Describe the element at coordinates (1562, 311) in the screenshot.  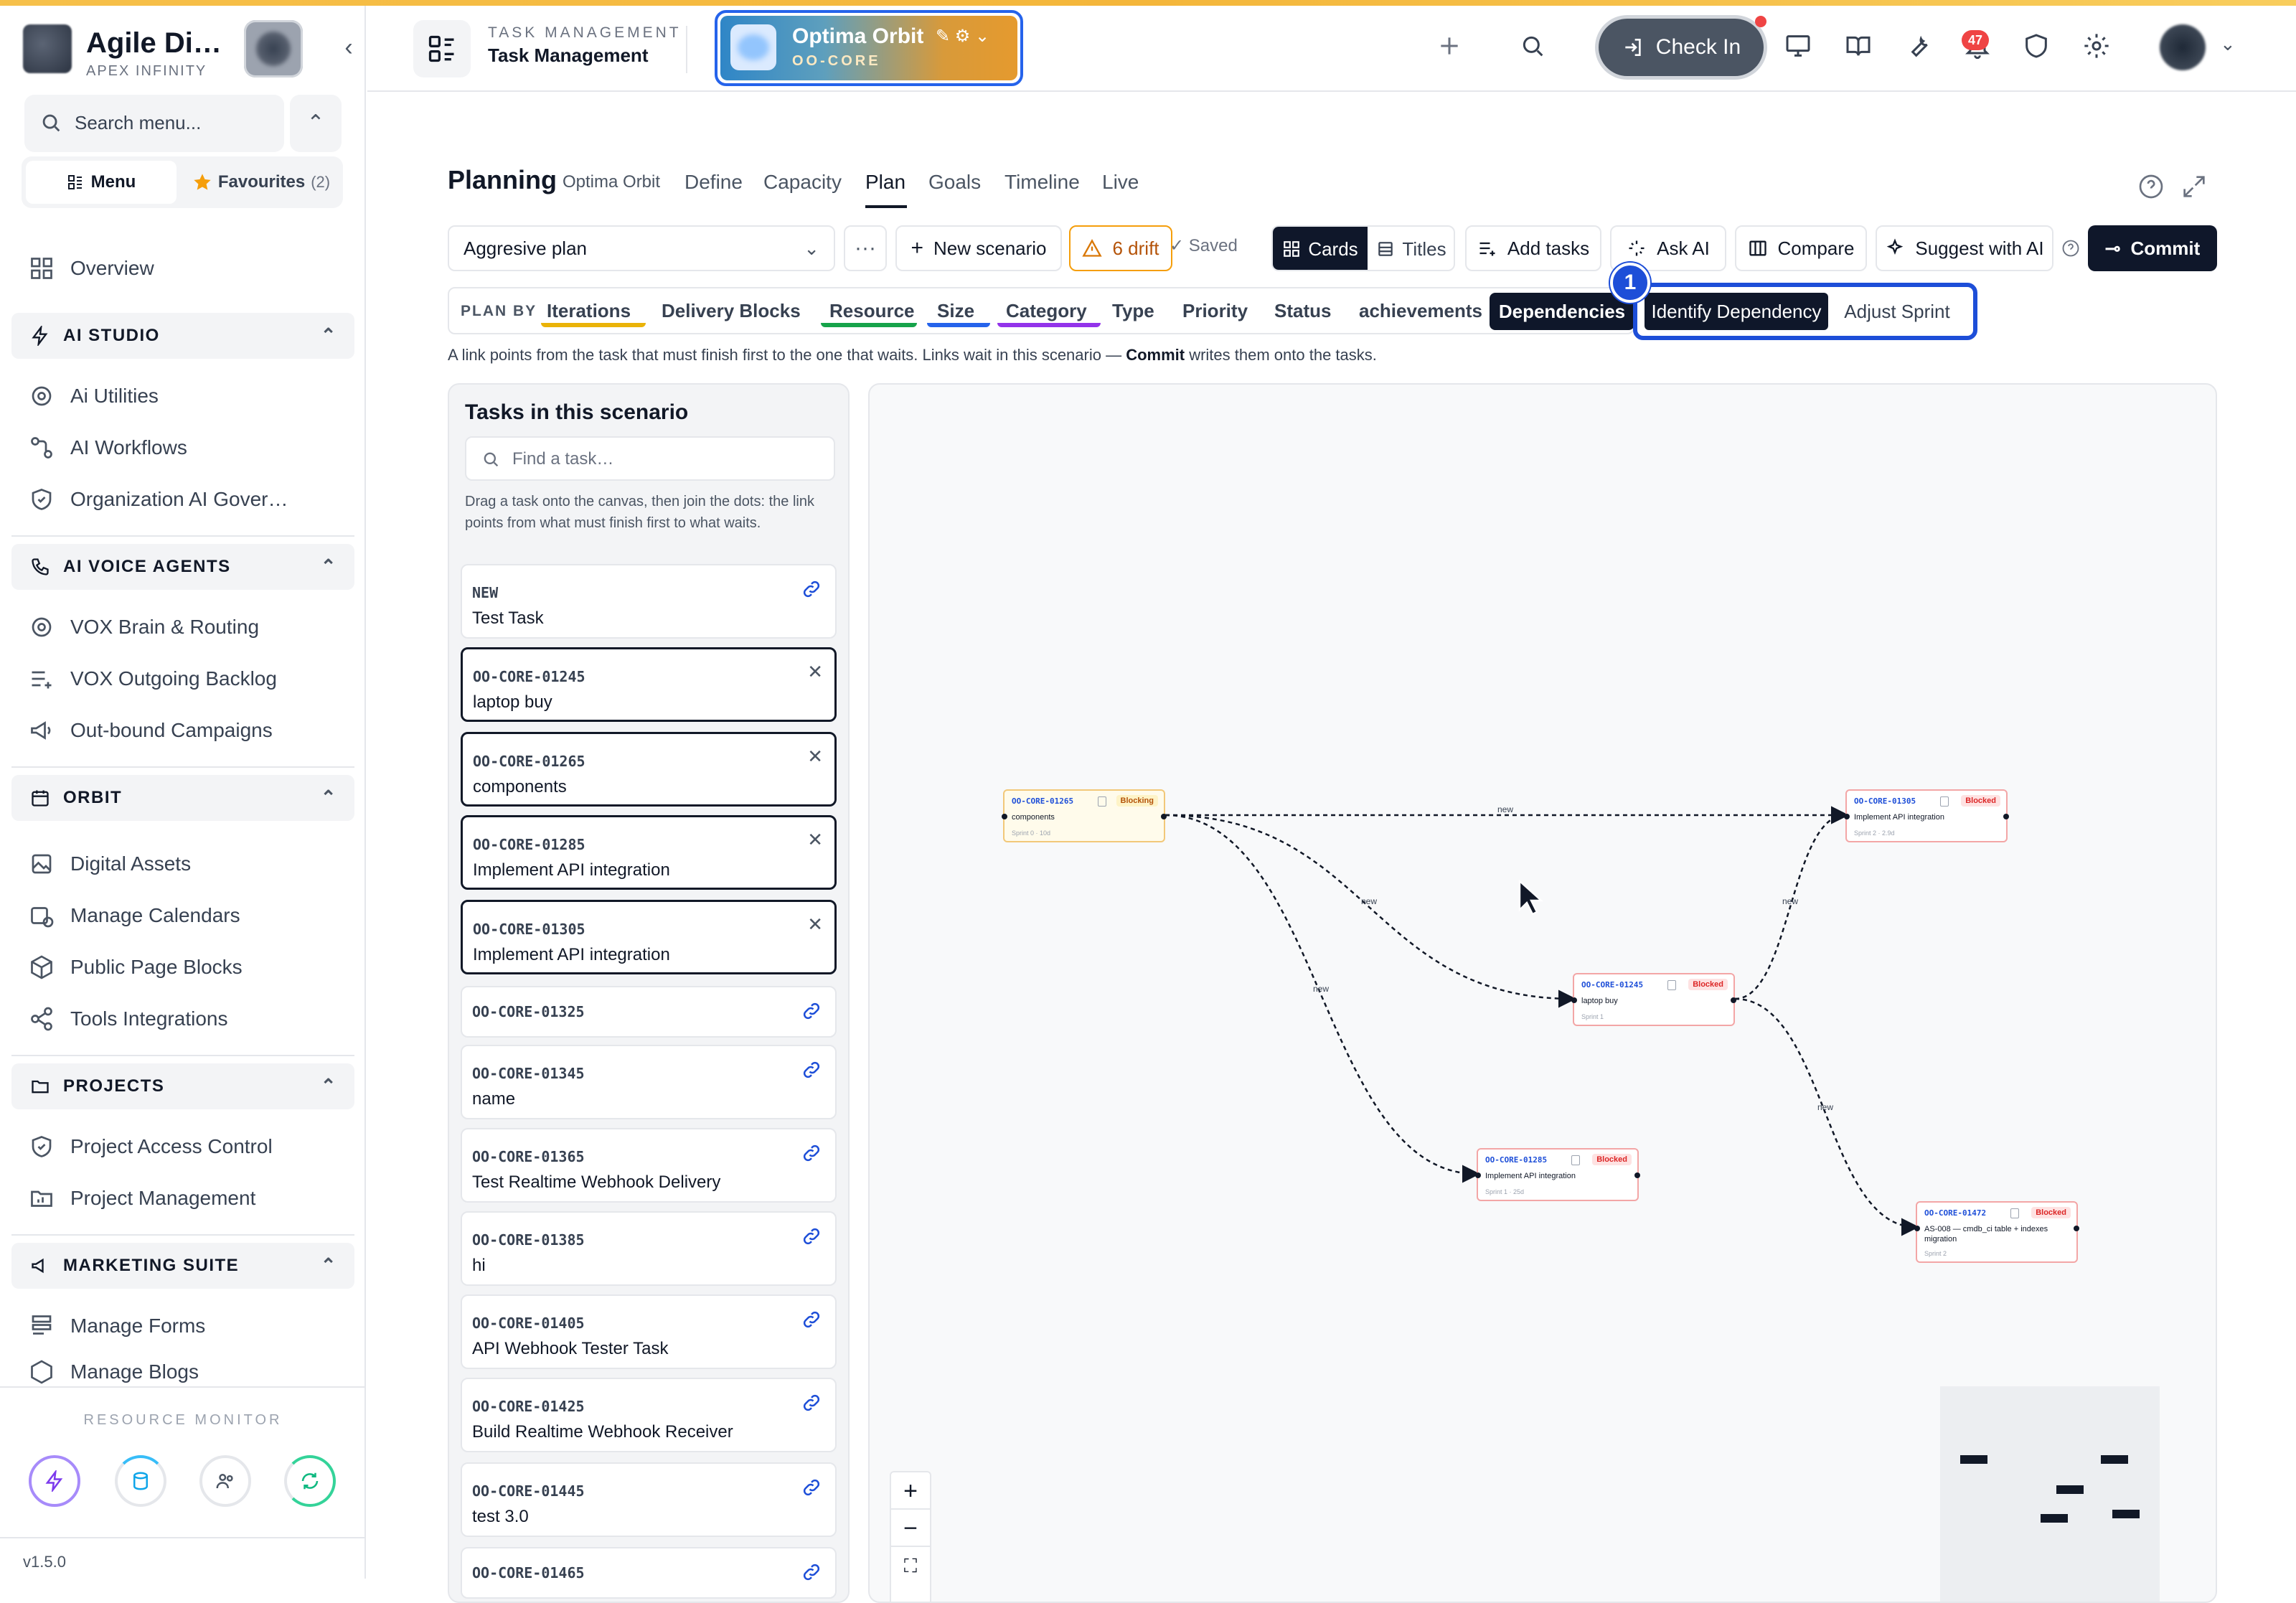
I see `plan-by-dependencies: Dependencies` at that location.